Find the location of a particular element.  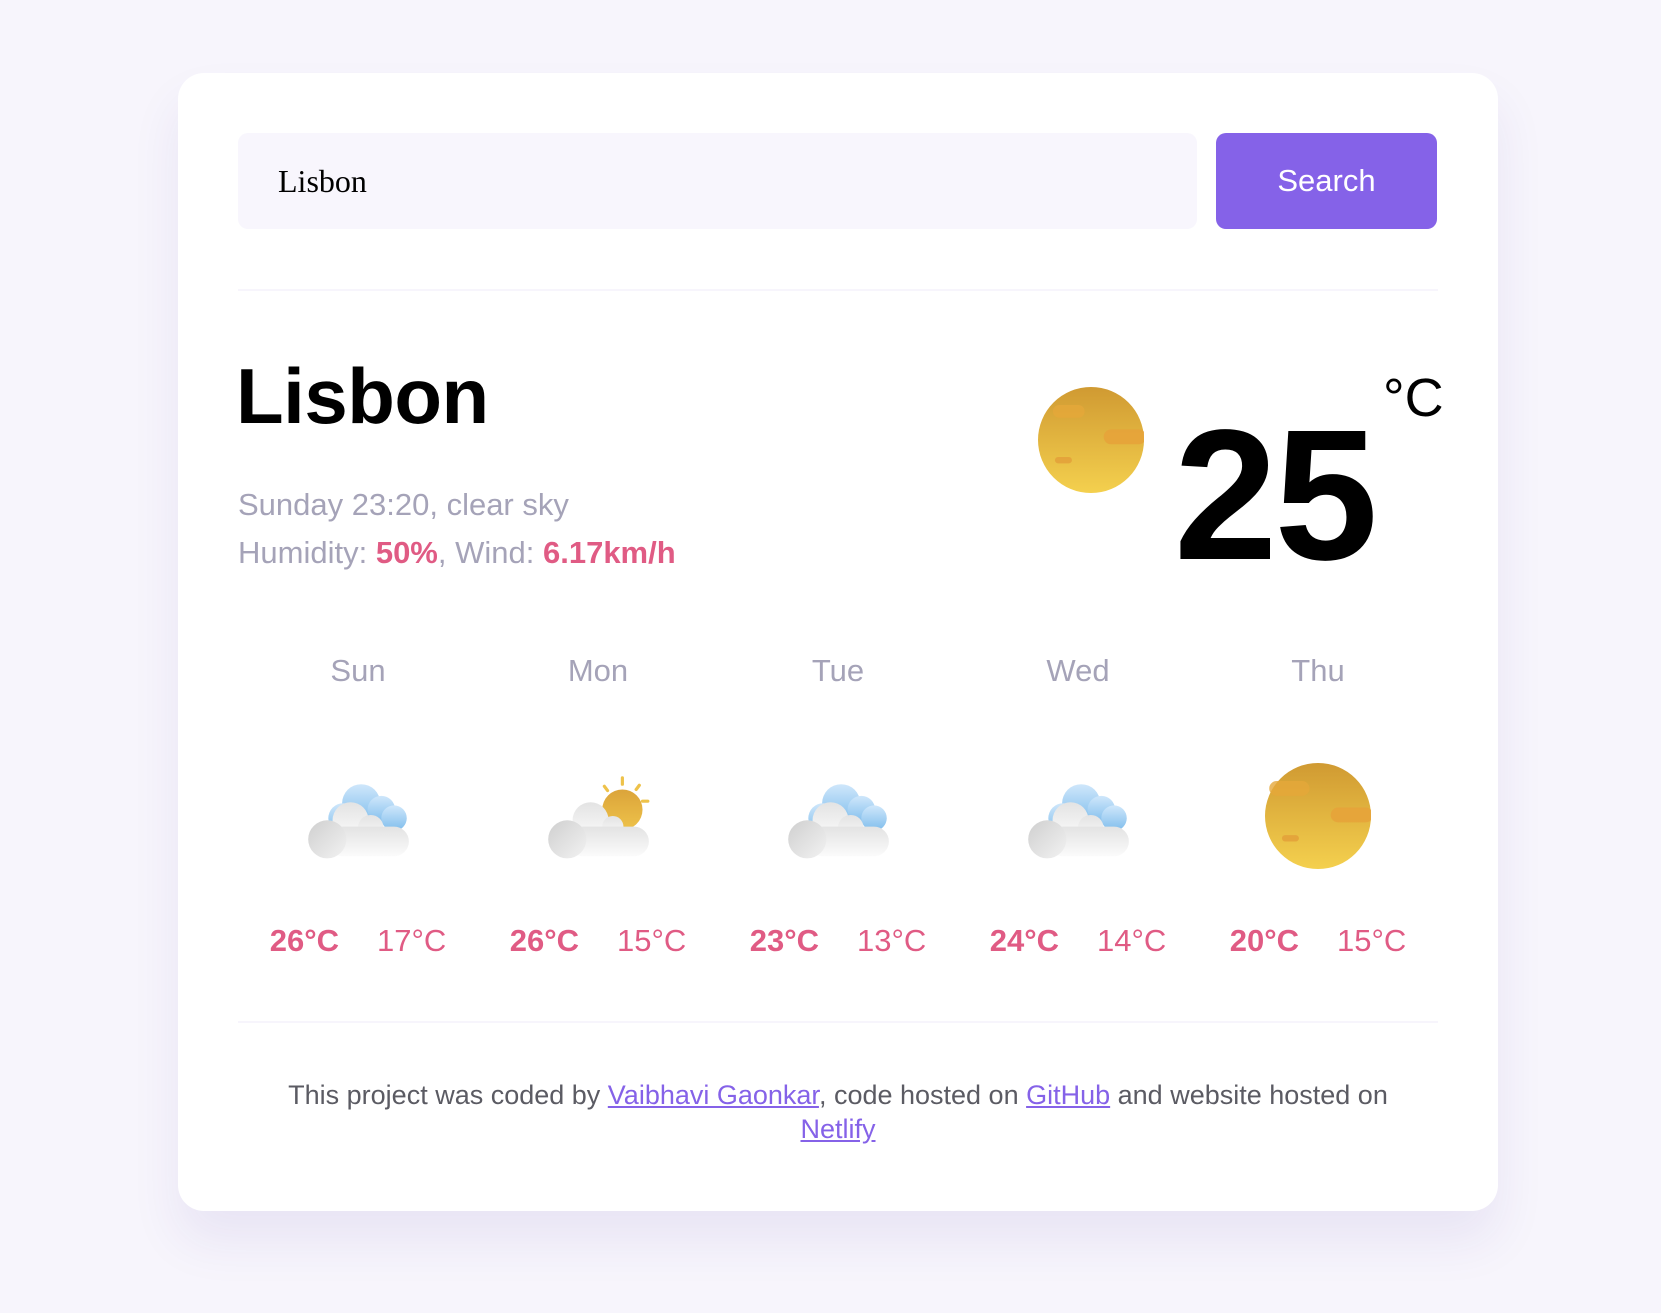

forecast-min-temp: 17°C is located at coordinates (412, 940).